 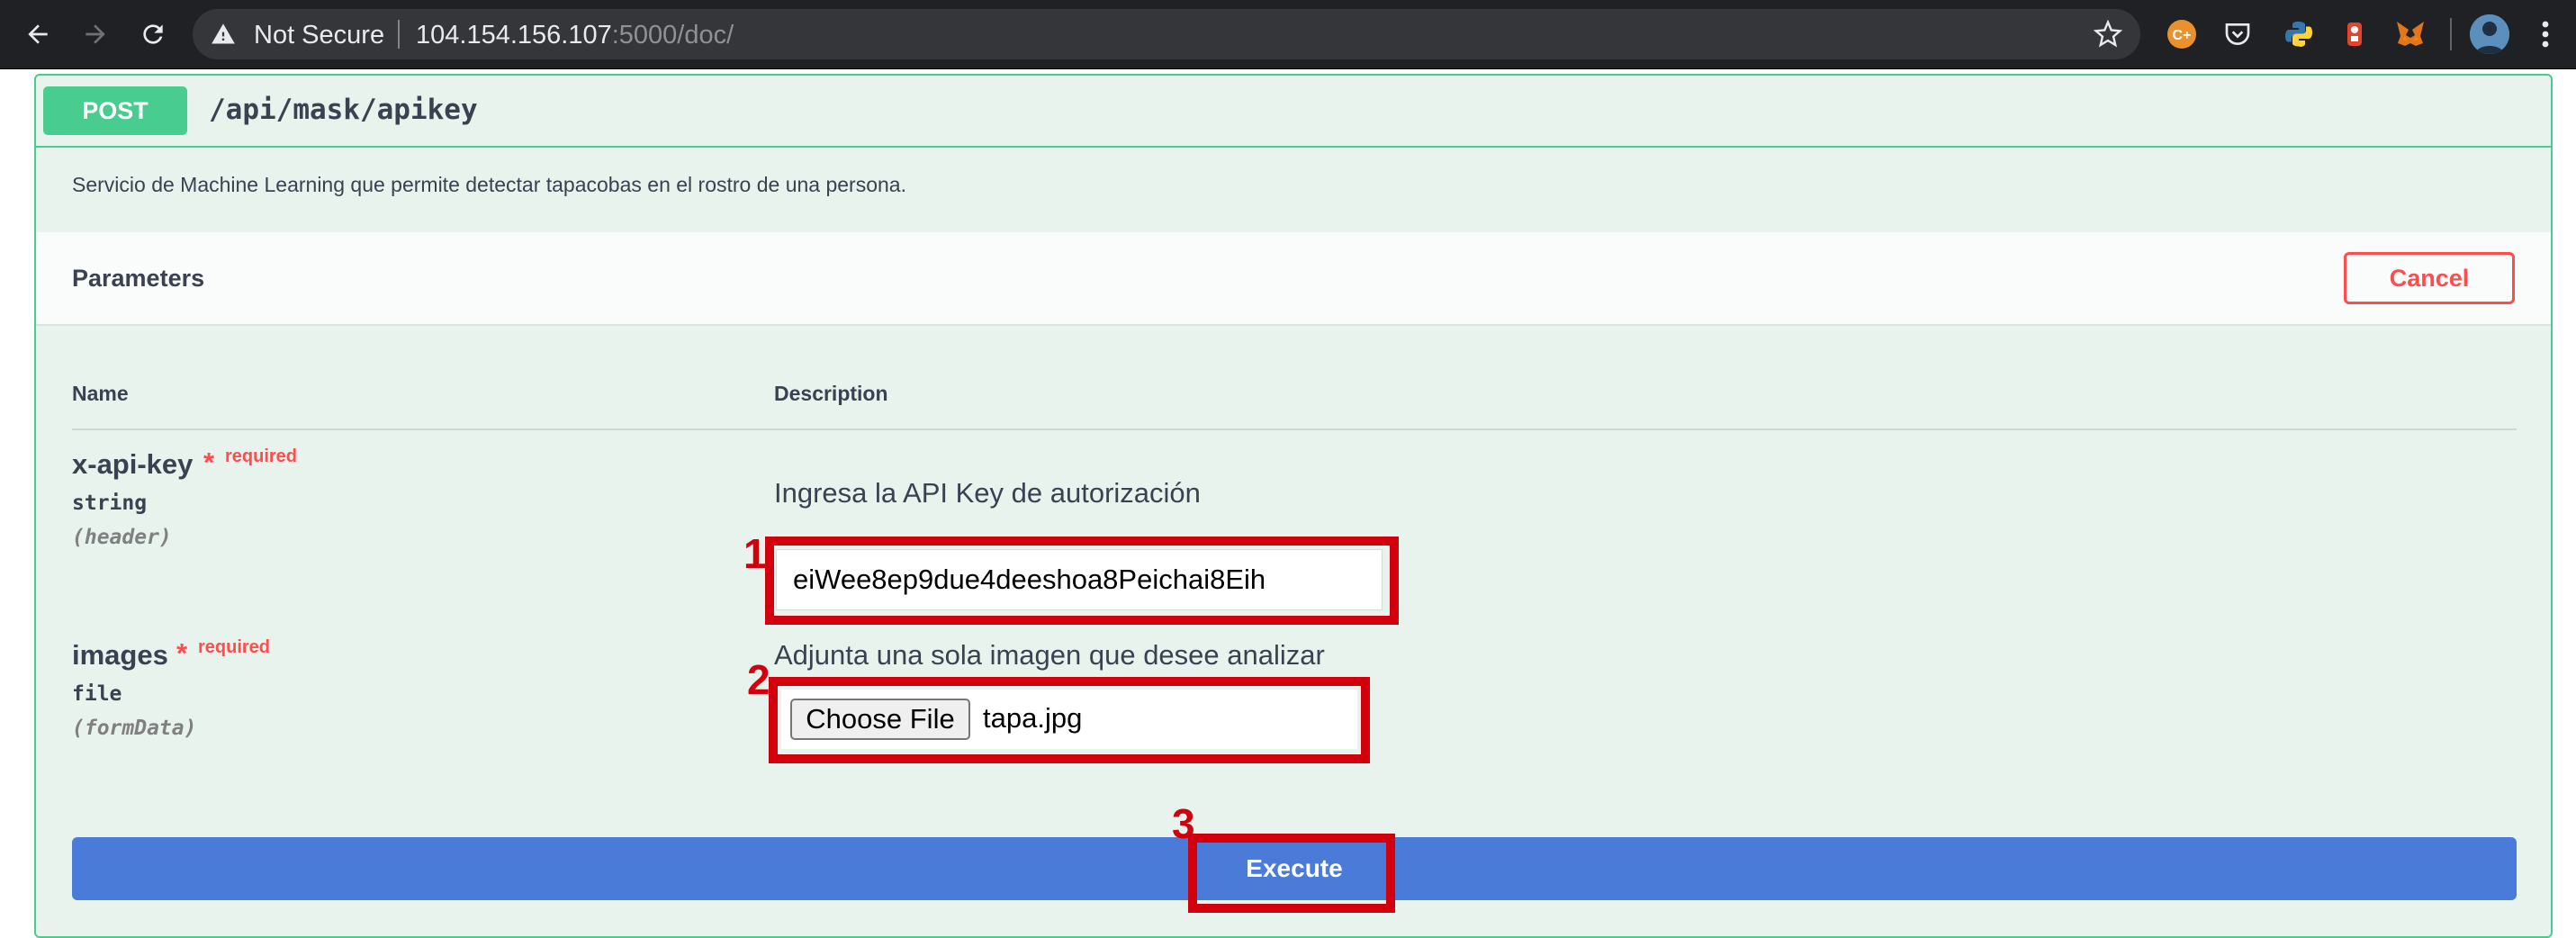 What do you see at coordinates (2108, 36) in the screenshot?
I see `bookmark-star-icon` at bounding box center [2108, 36].